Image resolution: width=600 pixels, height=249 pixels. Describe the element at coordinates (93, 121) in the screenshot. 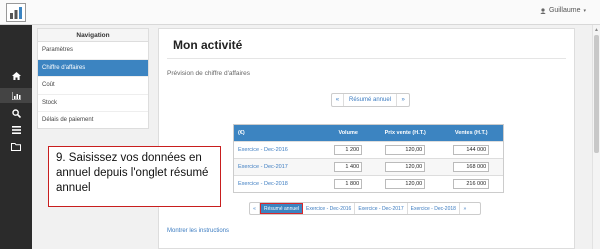

I see `nav-item-delais-paiement: Délais de paiement` at that location.